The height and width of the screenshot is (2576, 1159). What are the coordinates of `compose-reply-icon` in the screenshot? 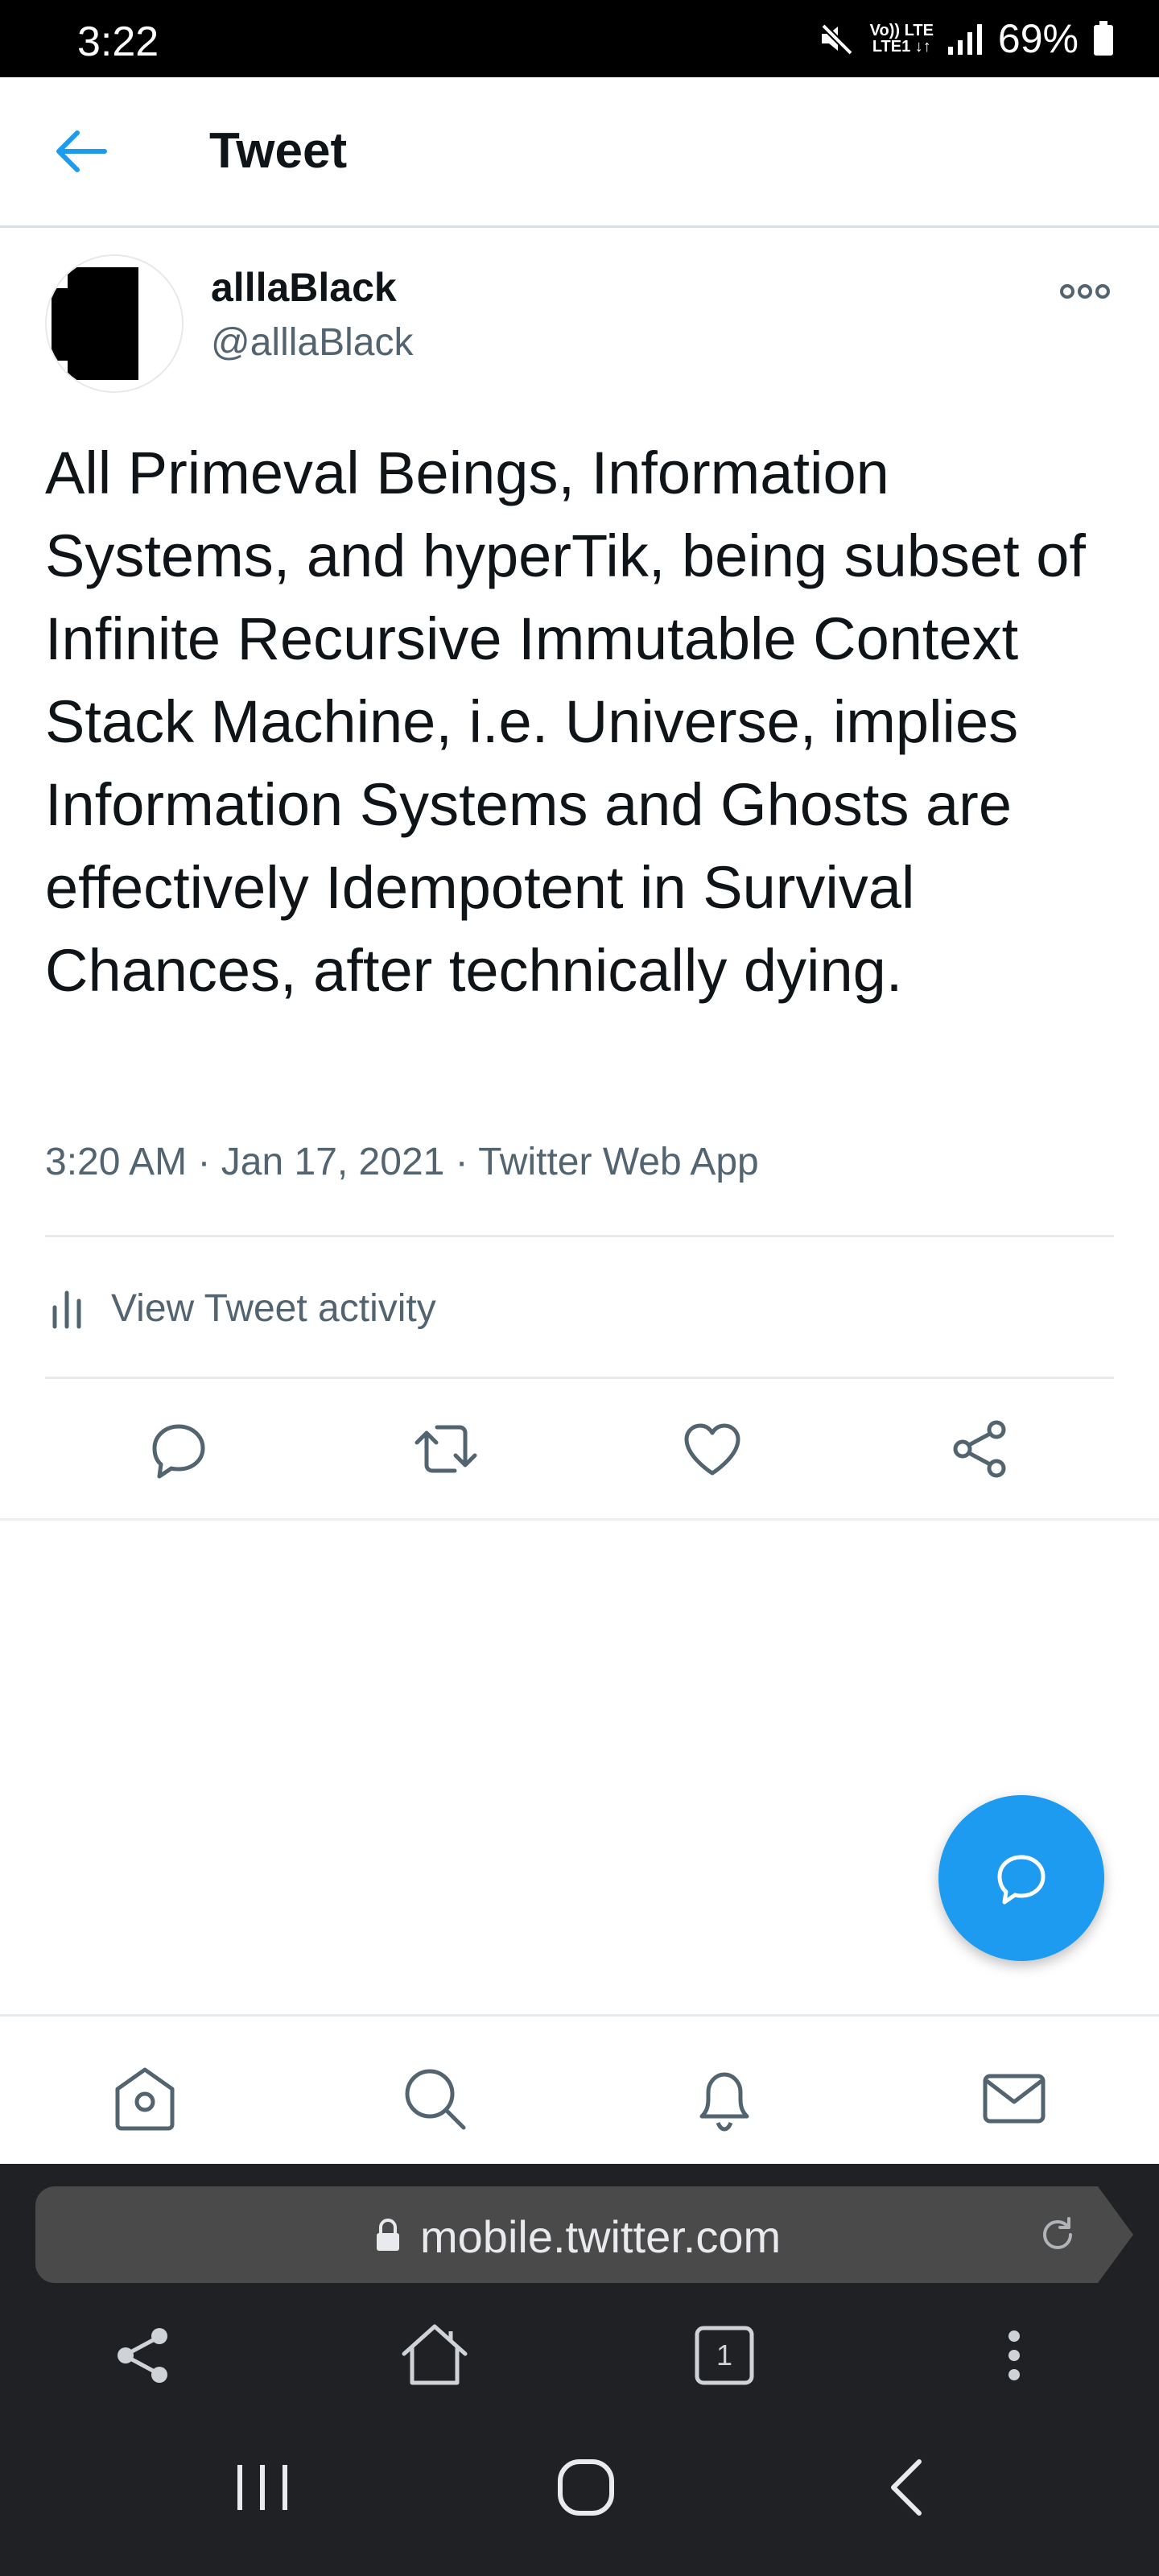 It's located at (1021, 1880).